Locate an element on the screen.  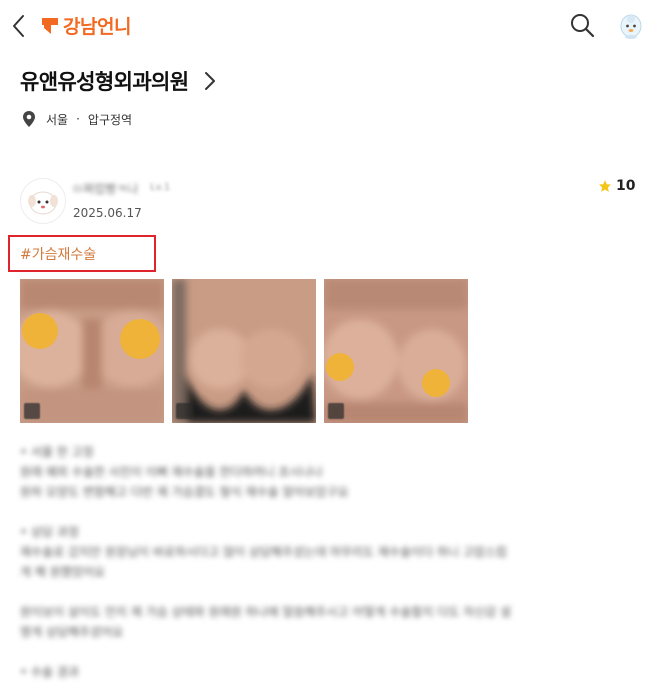
chevron-left-icon is located at coordinates (19, 26).